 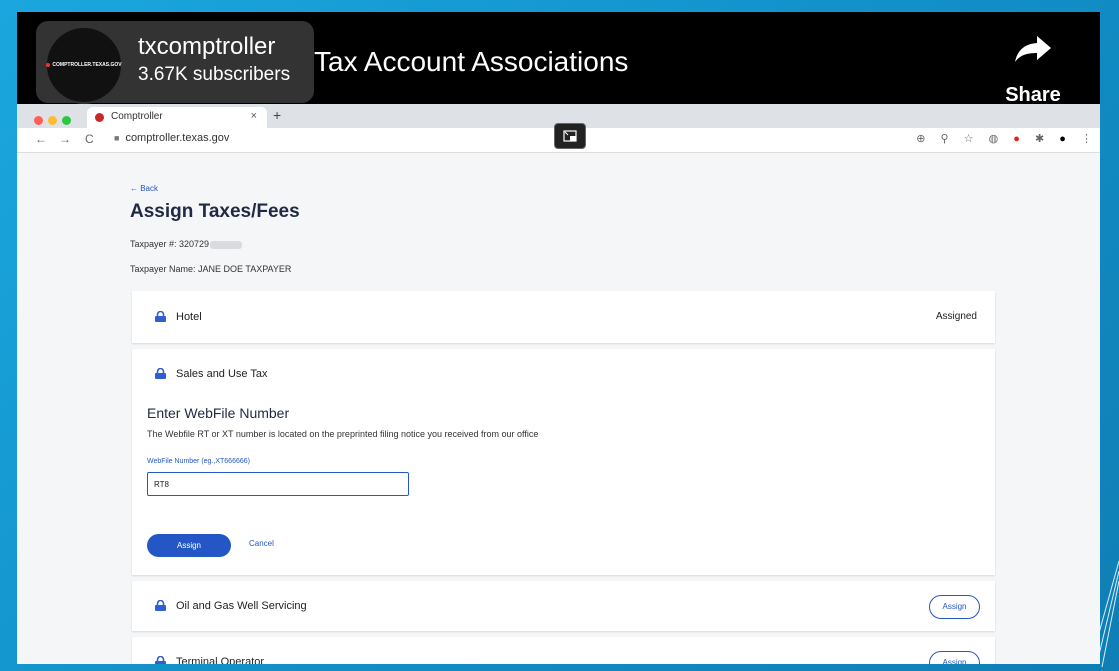 I want to click on channel-avatar: COMPTROLLER.TEXAS.GOV, so click(x=84, y=65).